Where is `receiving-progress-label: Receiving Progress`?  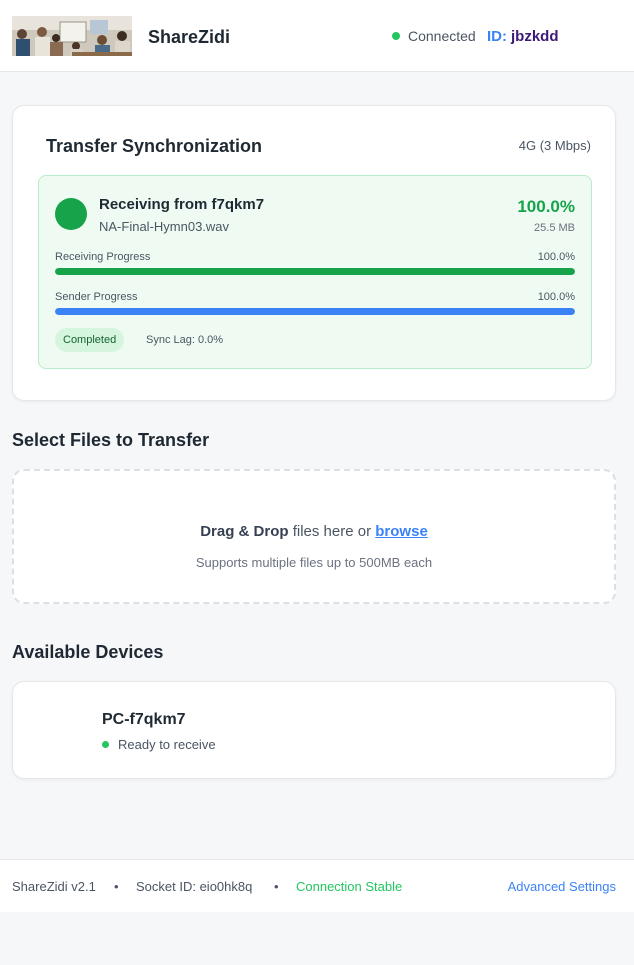 receiving-progress-label: Receiving Progress is located at coordinates (103, 257).